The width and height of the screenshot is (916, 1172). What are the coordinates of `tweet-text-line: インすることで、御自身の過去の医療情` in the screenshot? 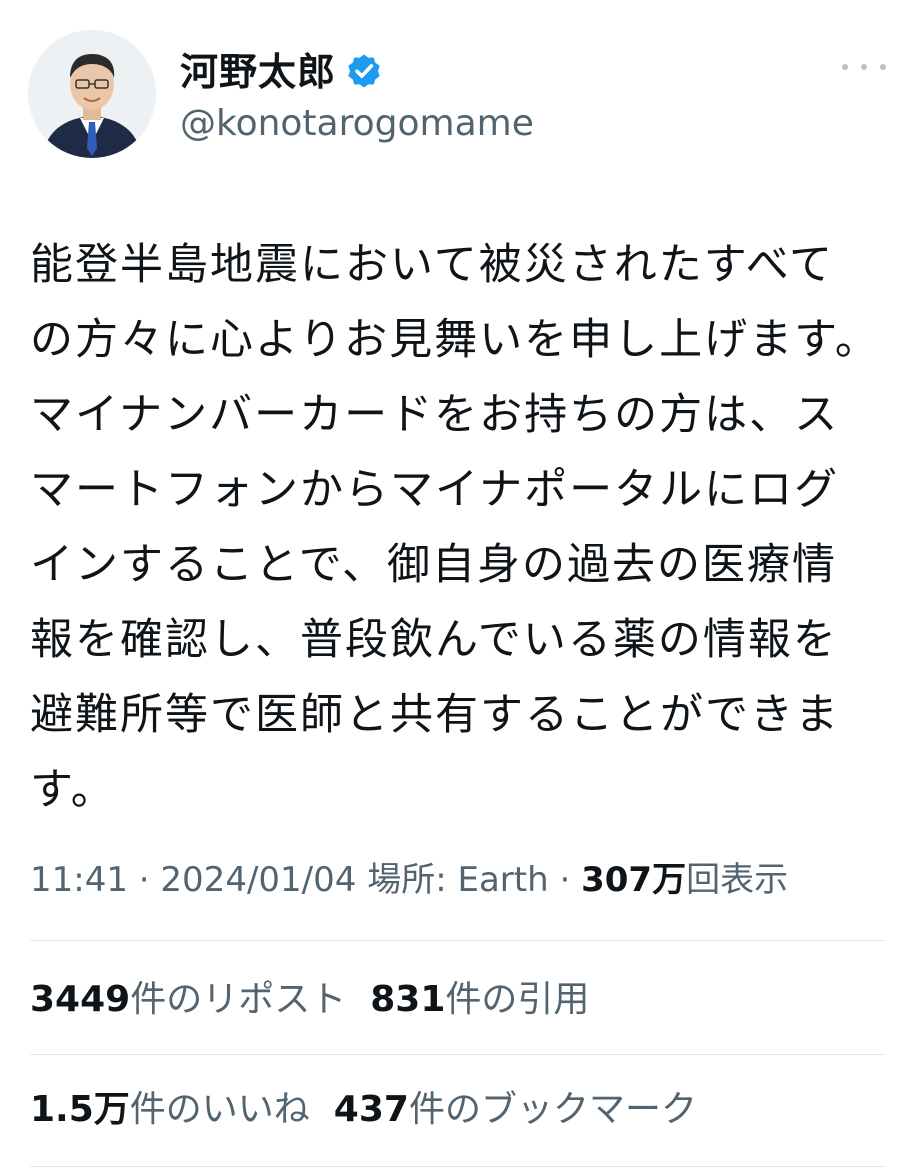 It's located at (433, 565).